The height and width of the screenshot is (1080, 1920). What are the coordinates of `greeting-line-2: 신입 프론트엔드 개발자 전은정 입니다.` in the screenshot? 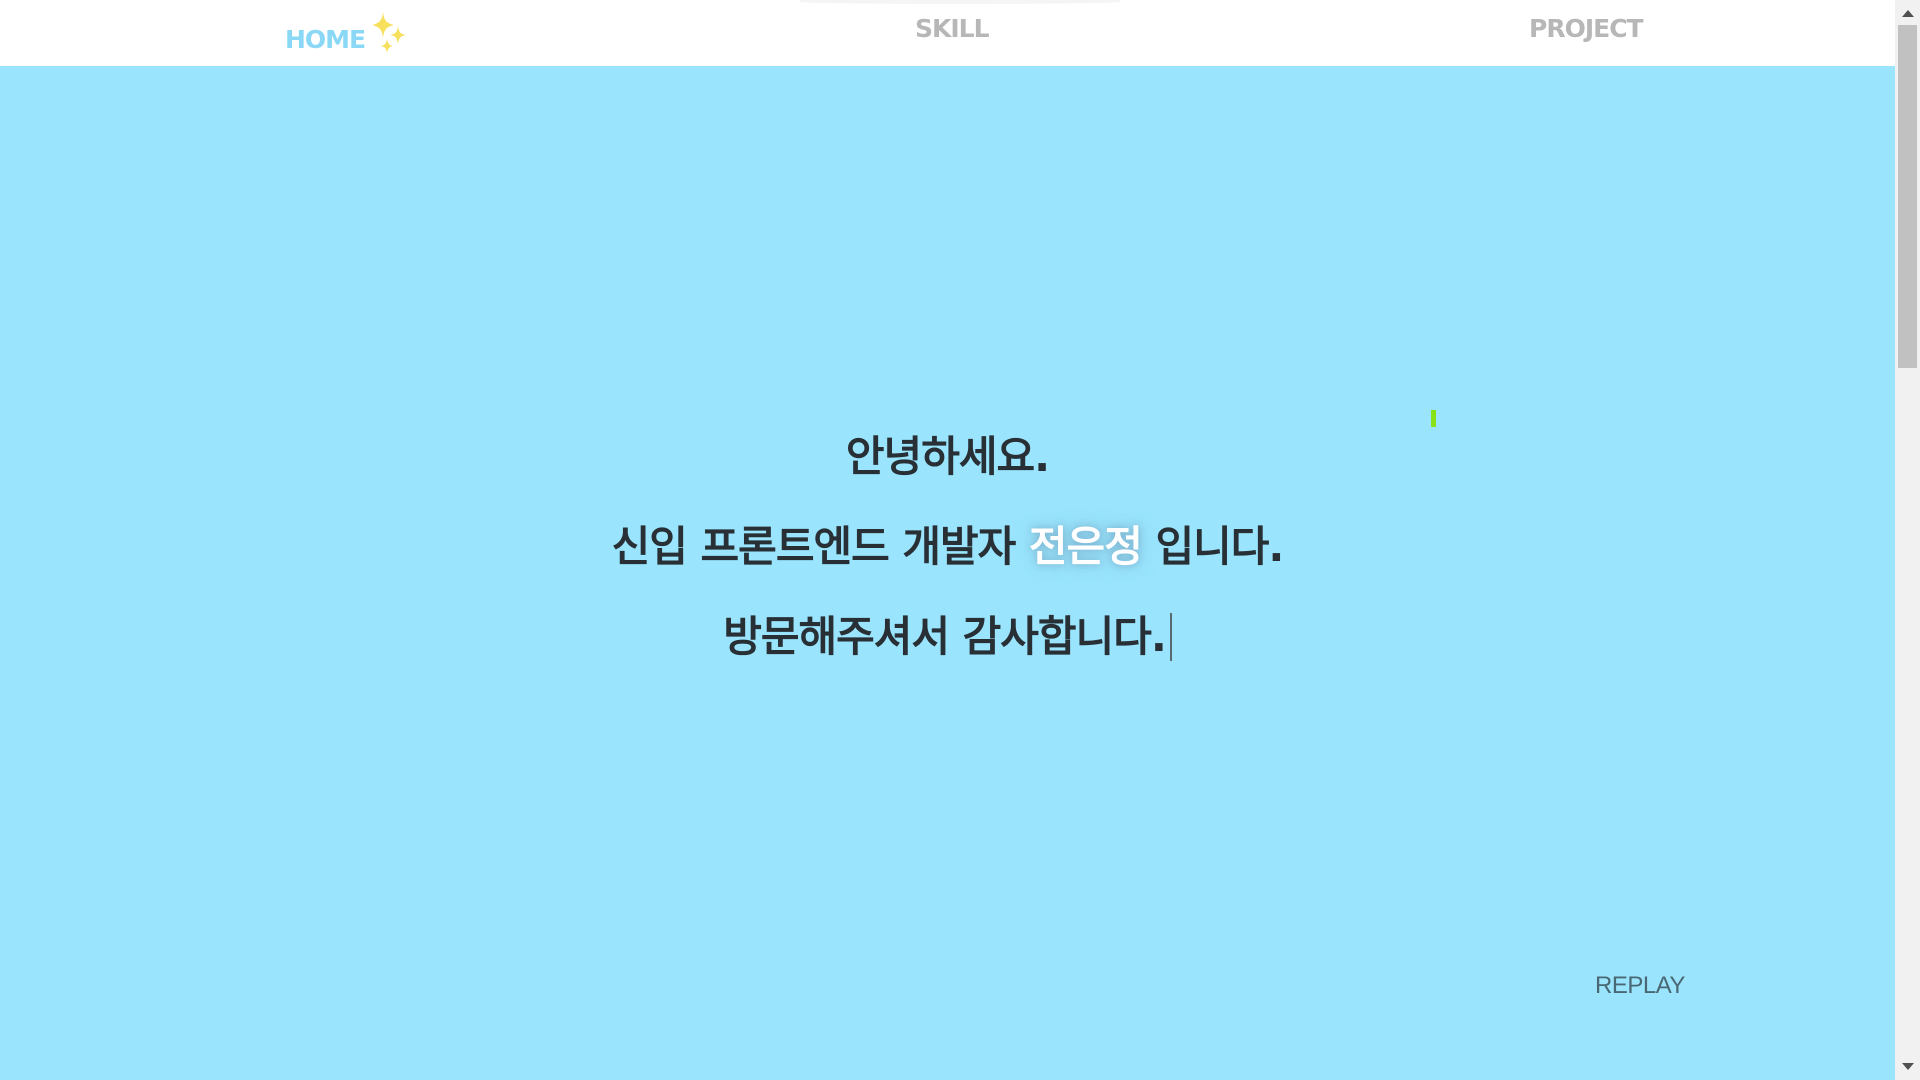 It's located at (947, 547).